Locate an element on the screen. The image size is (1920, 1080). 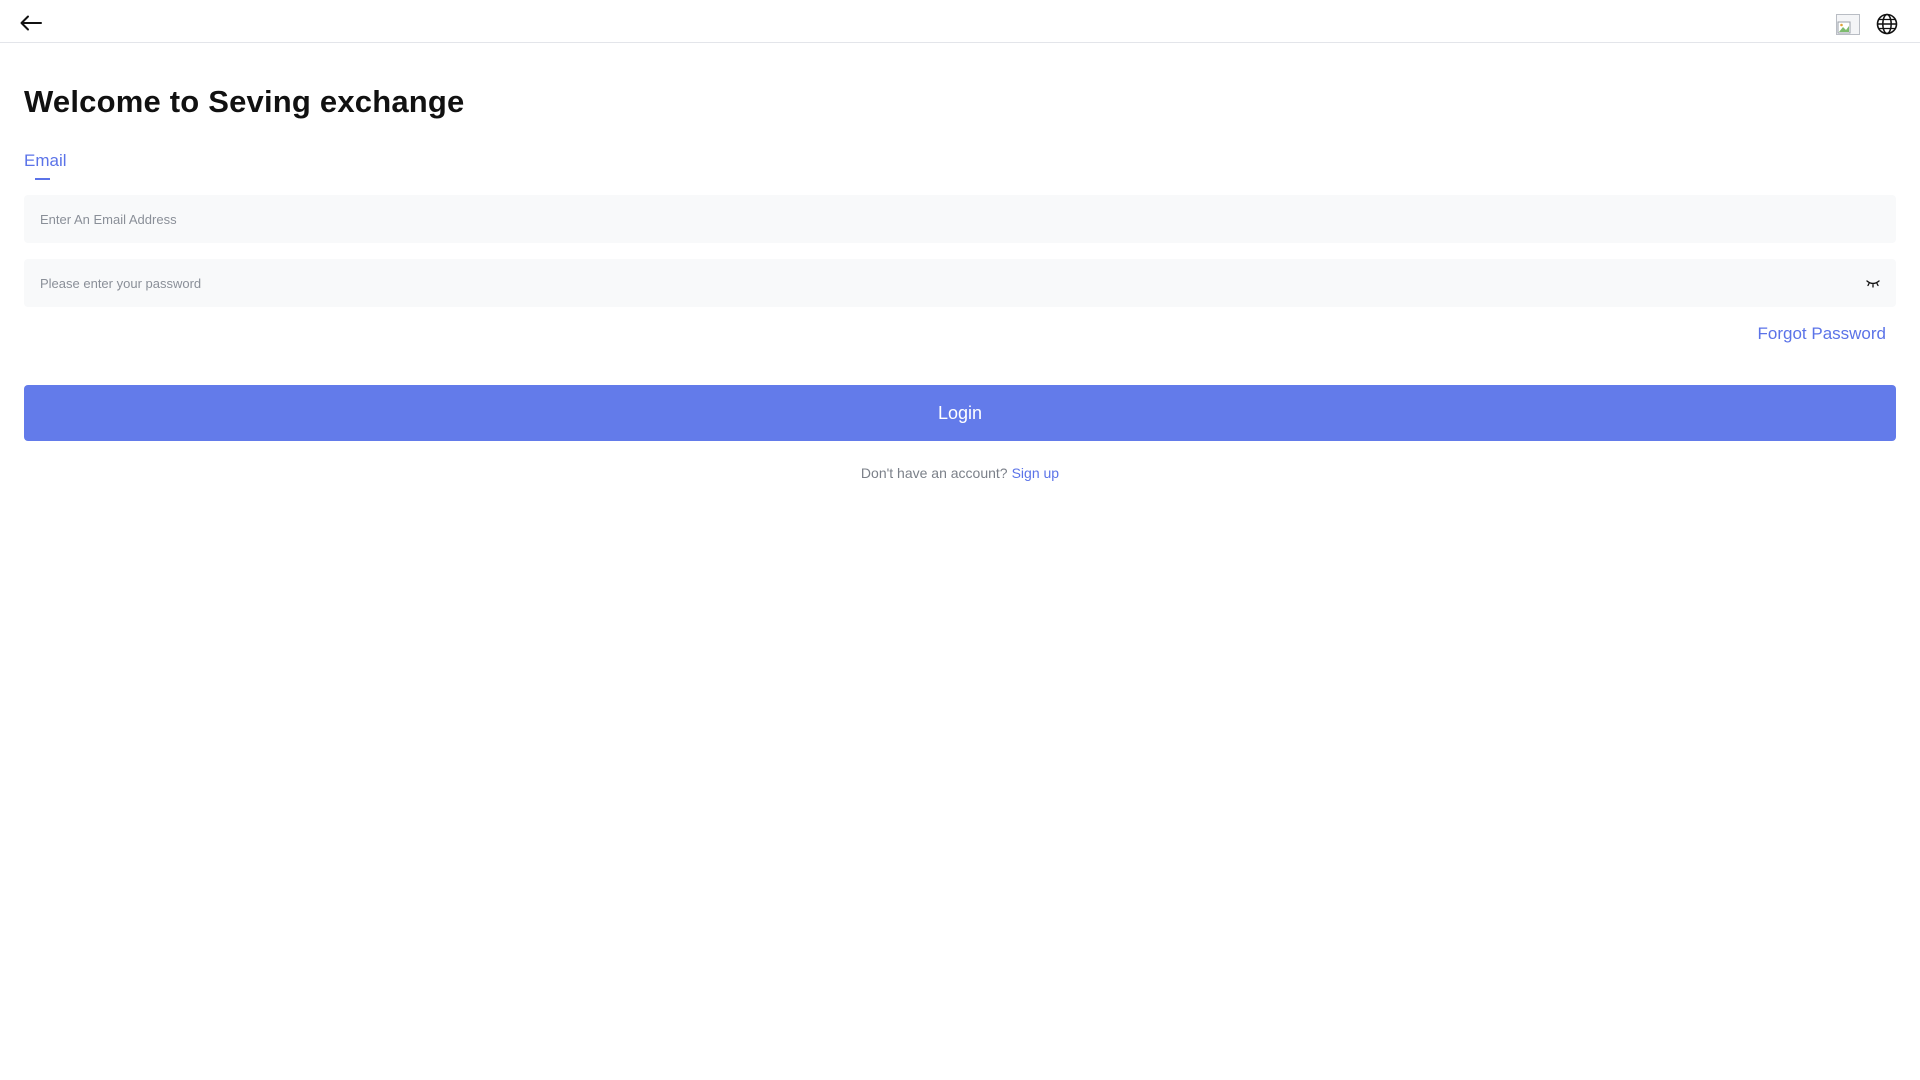
top-bar is located at coordinates (960, 21).